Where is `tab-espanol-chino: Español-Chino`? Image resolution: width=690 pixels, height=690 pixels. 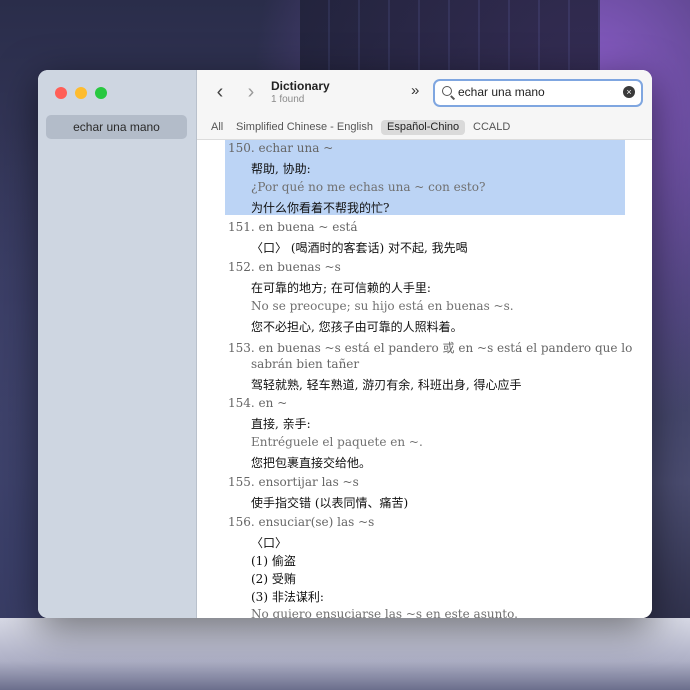 tab-espanol-chino: Español-Chino is located at coordinates (423, 127).